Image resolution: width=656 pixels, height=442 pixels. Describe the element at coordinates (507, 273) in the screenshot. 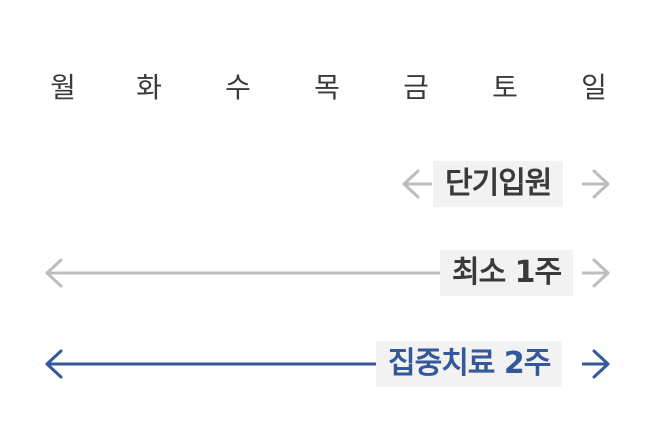

I see `label-min-1-week: 최소 1주` at that location.